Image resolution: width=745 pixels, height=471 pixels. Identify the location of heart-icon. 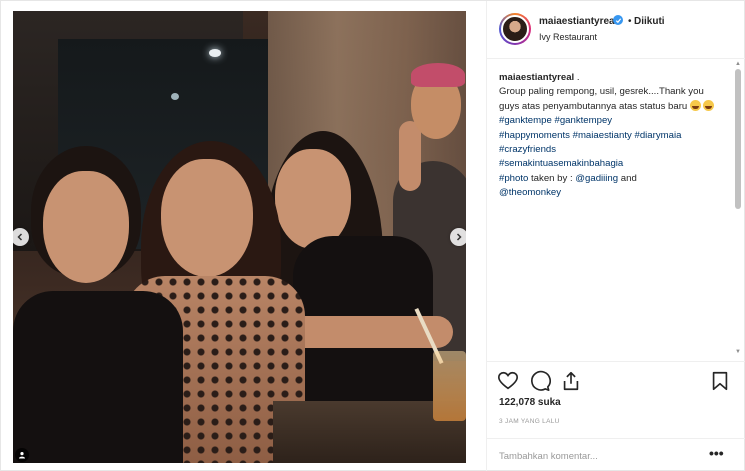
(508, 380).